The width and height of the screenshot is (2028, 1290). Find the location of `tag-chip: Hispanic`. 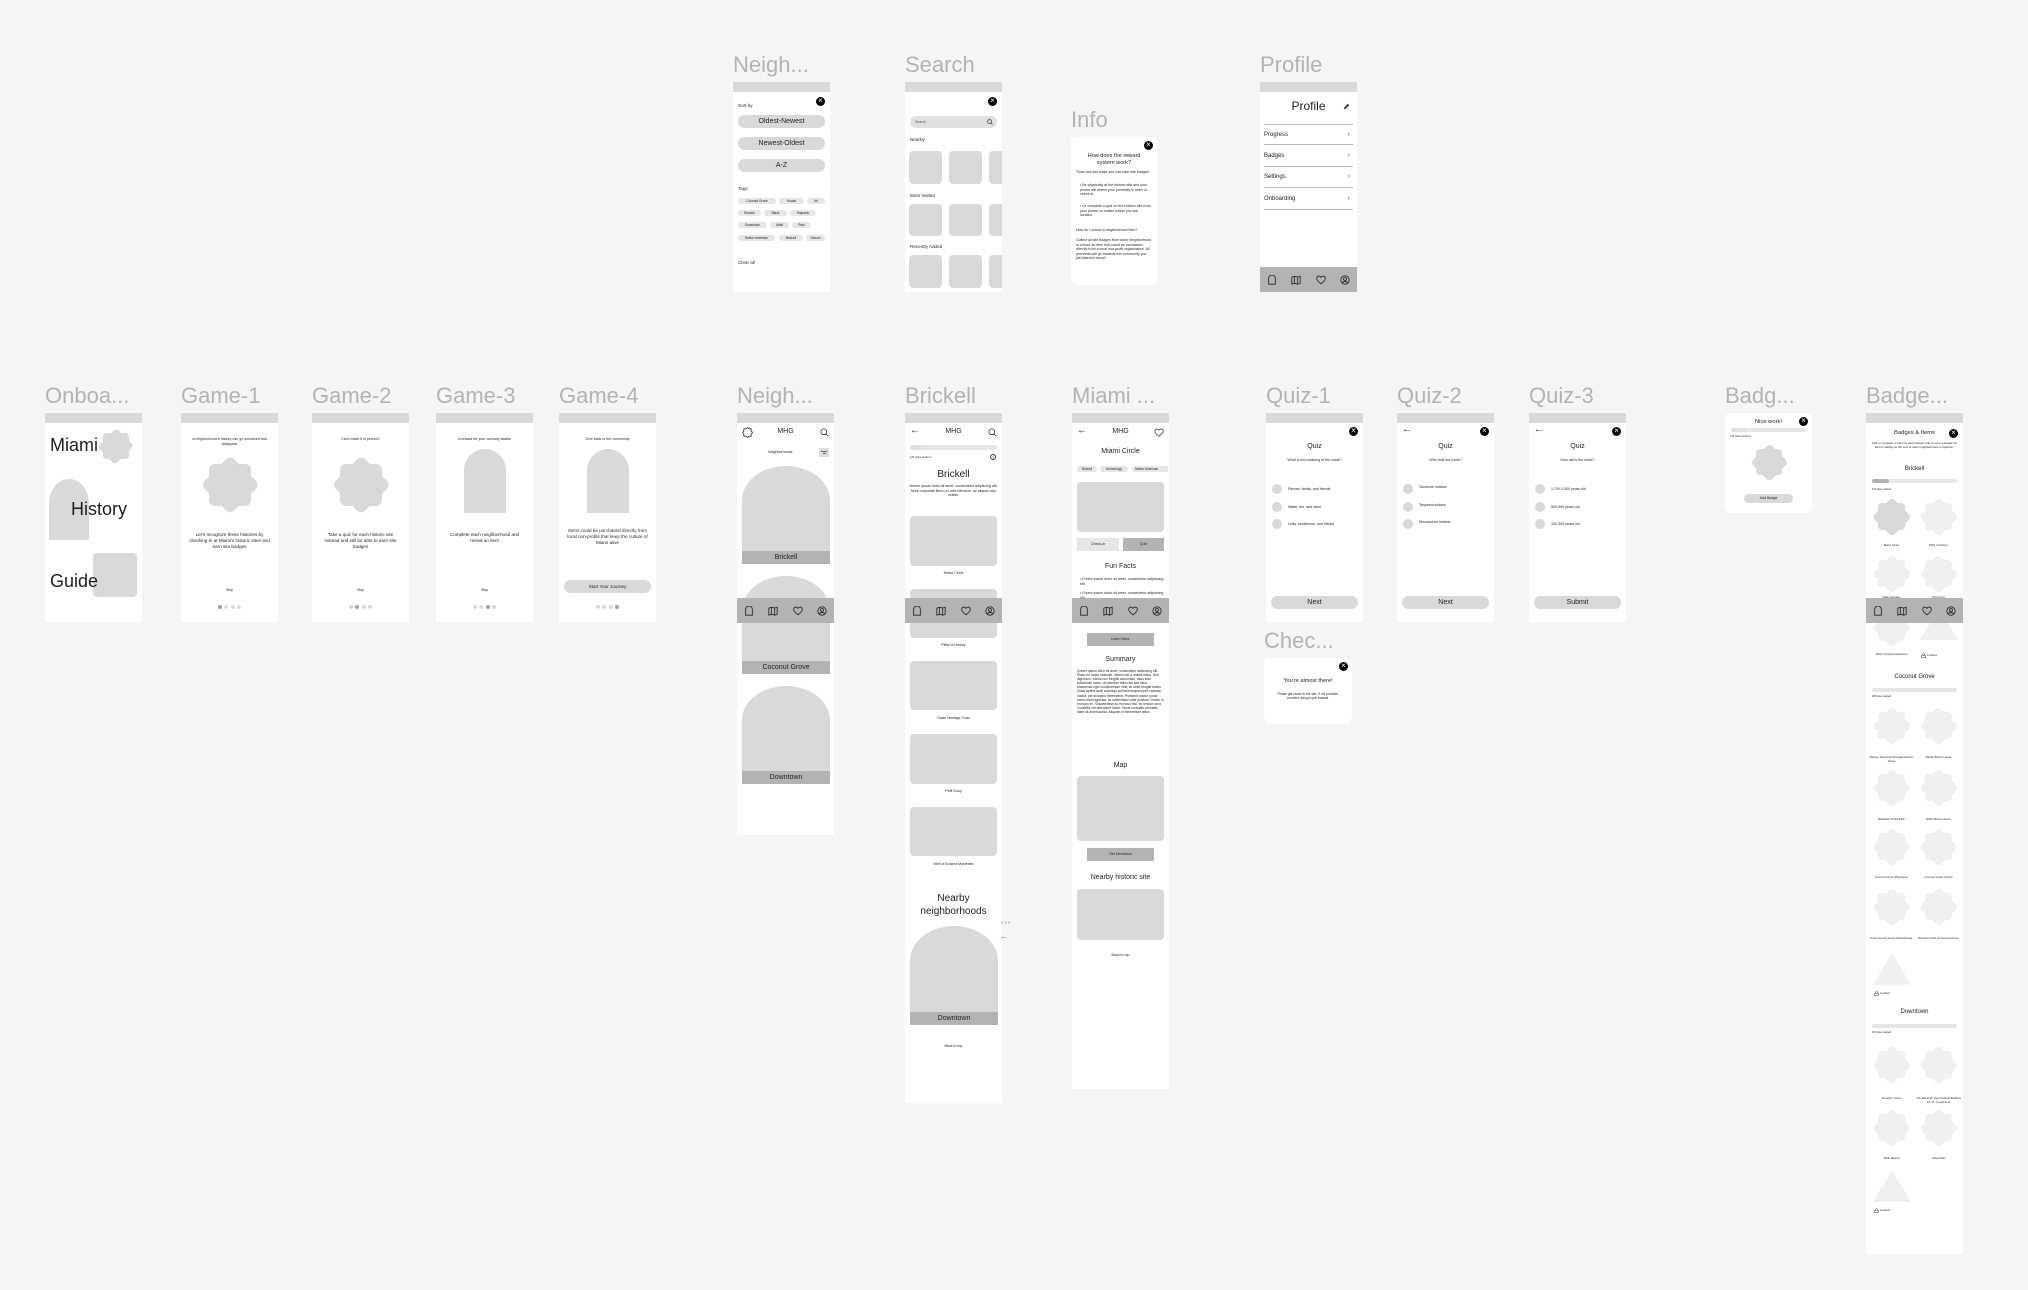

tag-chip: Hispanic is located at coordinates (803, 213).